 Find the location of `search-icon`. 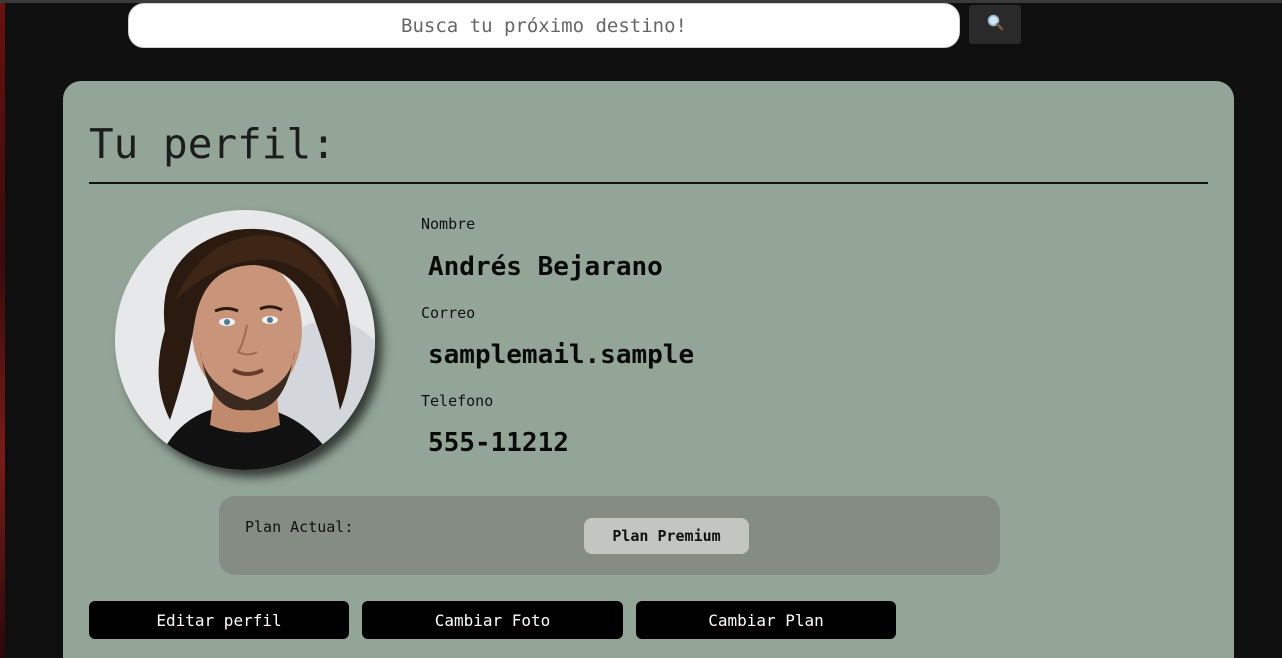

search-icon is located at coordinates (995, 24).